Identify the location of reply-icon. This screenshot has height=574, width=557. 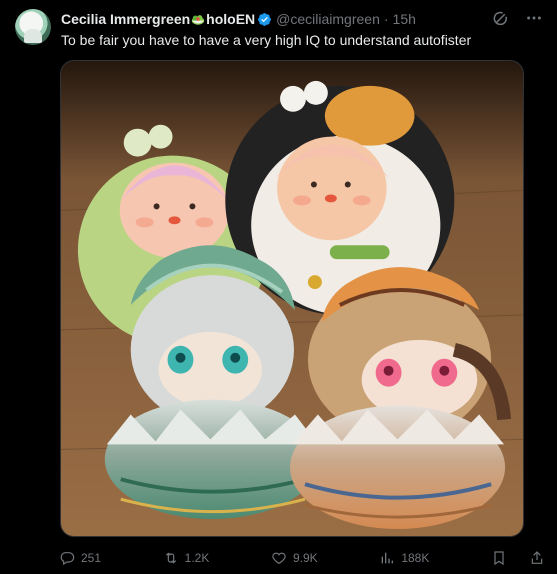
(67, 559).